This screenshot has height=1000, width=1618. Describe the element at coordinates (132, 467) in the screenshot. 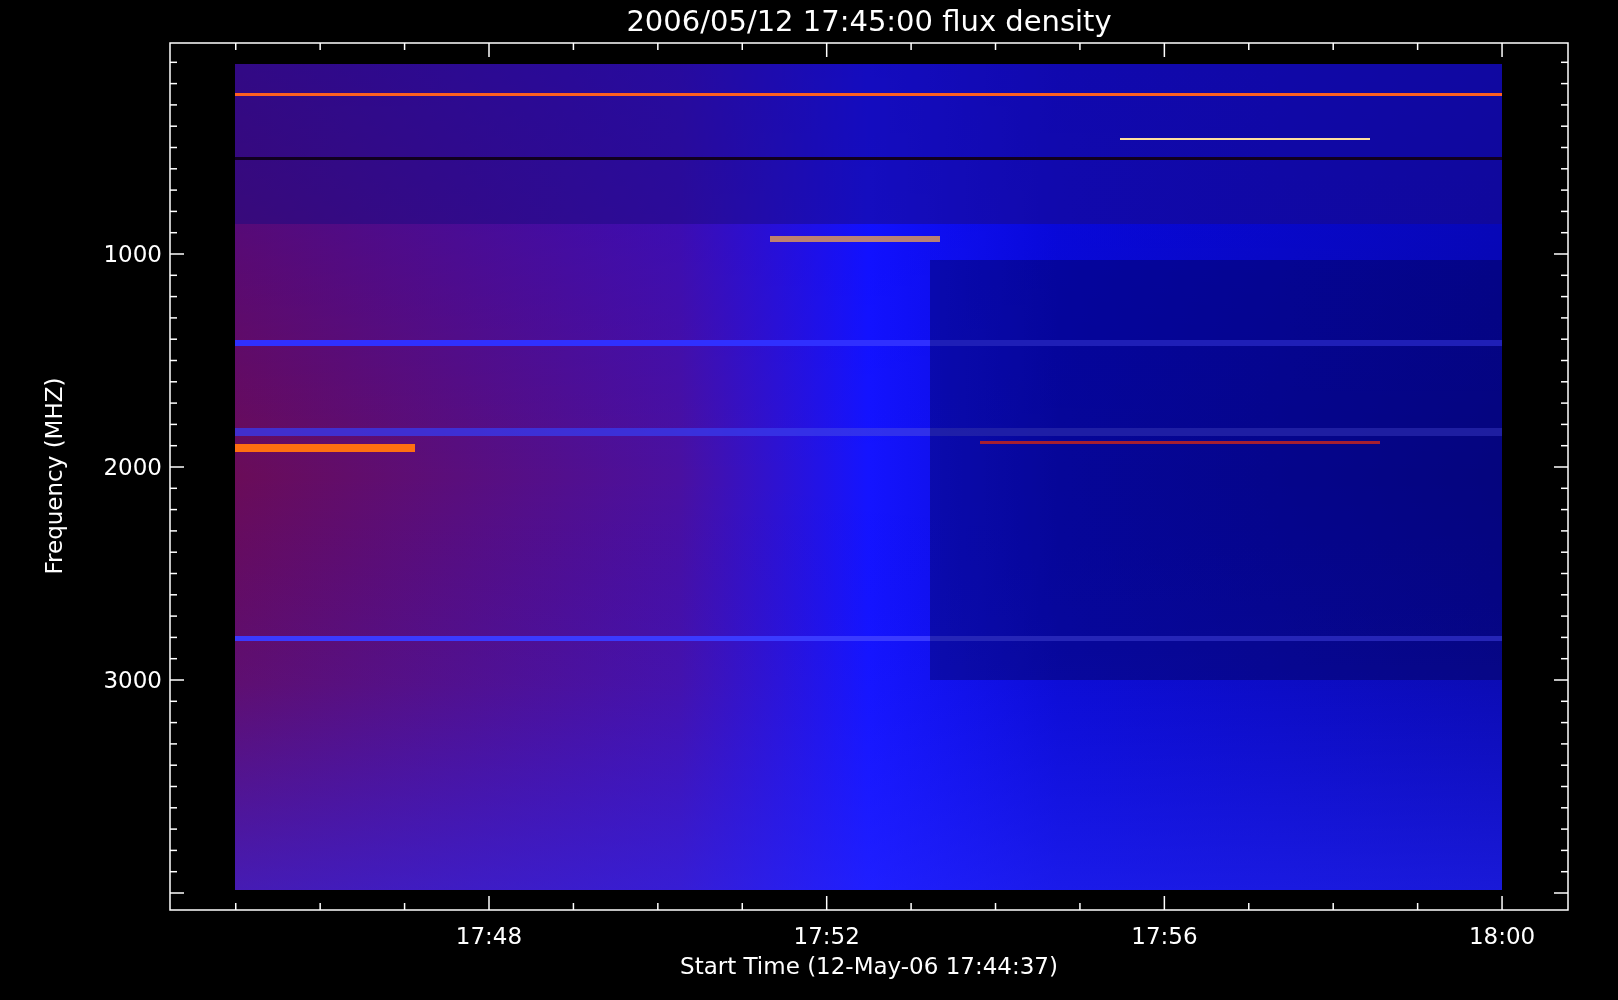

I see `tick-label: 2000` at that location.